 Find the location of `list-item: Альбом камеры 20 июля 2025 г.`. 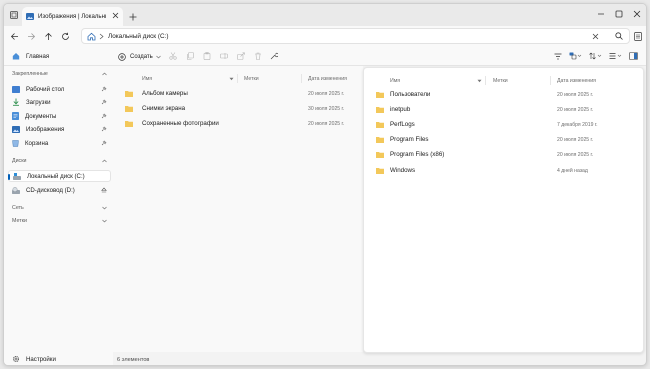

list-item: Альбом камеры 20 июля 2025 г. is located at coordinates (238, 93).